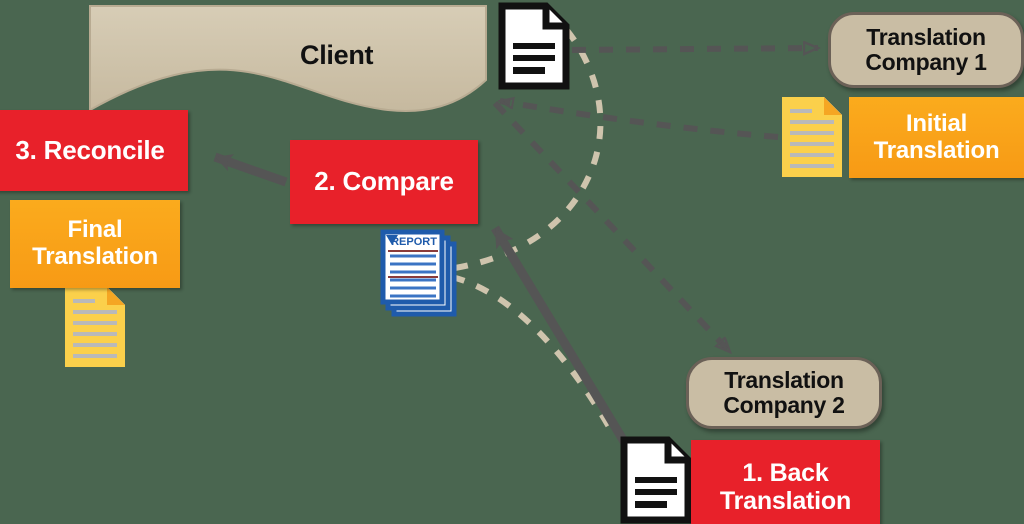 The height and width of the screenshot is (524, 1024). Describe the element at coordinates (784, 379) in the screenshot. I see `company2-label-line1: Translation` at that location.